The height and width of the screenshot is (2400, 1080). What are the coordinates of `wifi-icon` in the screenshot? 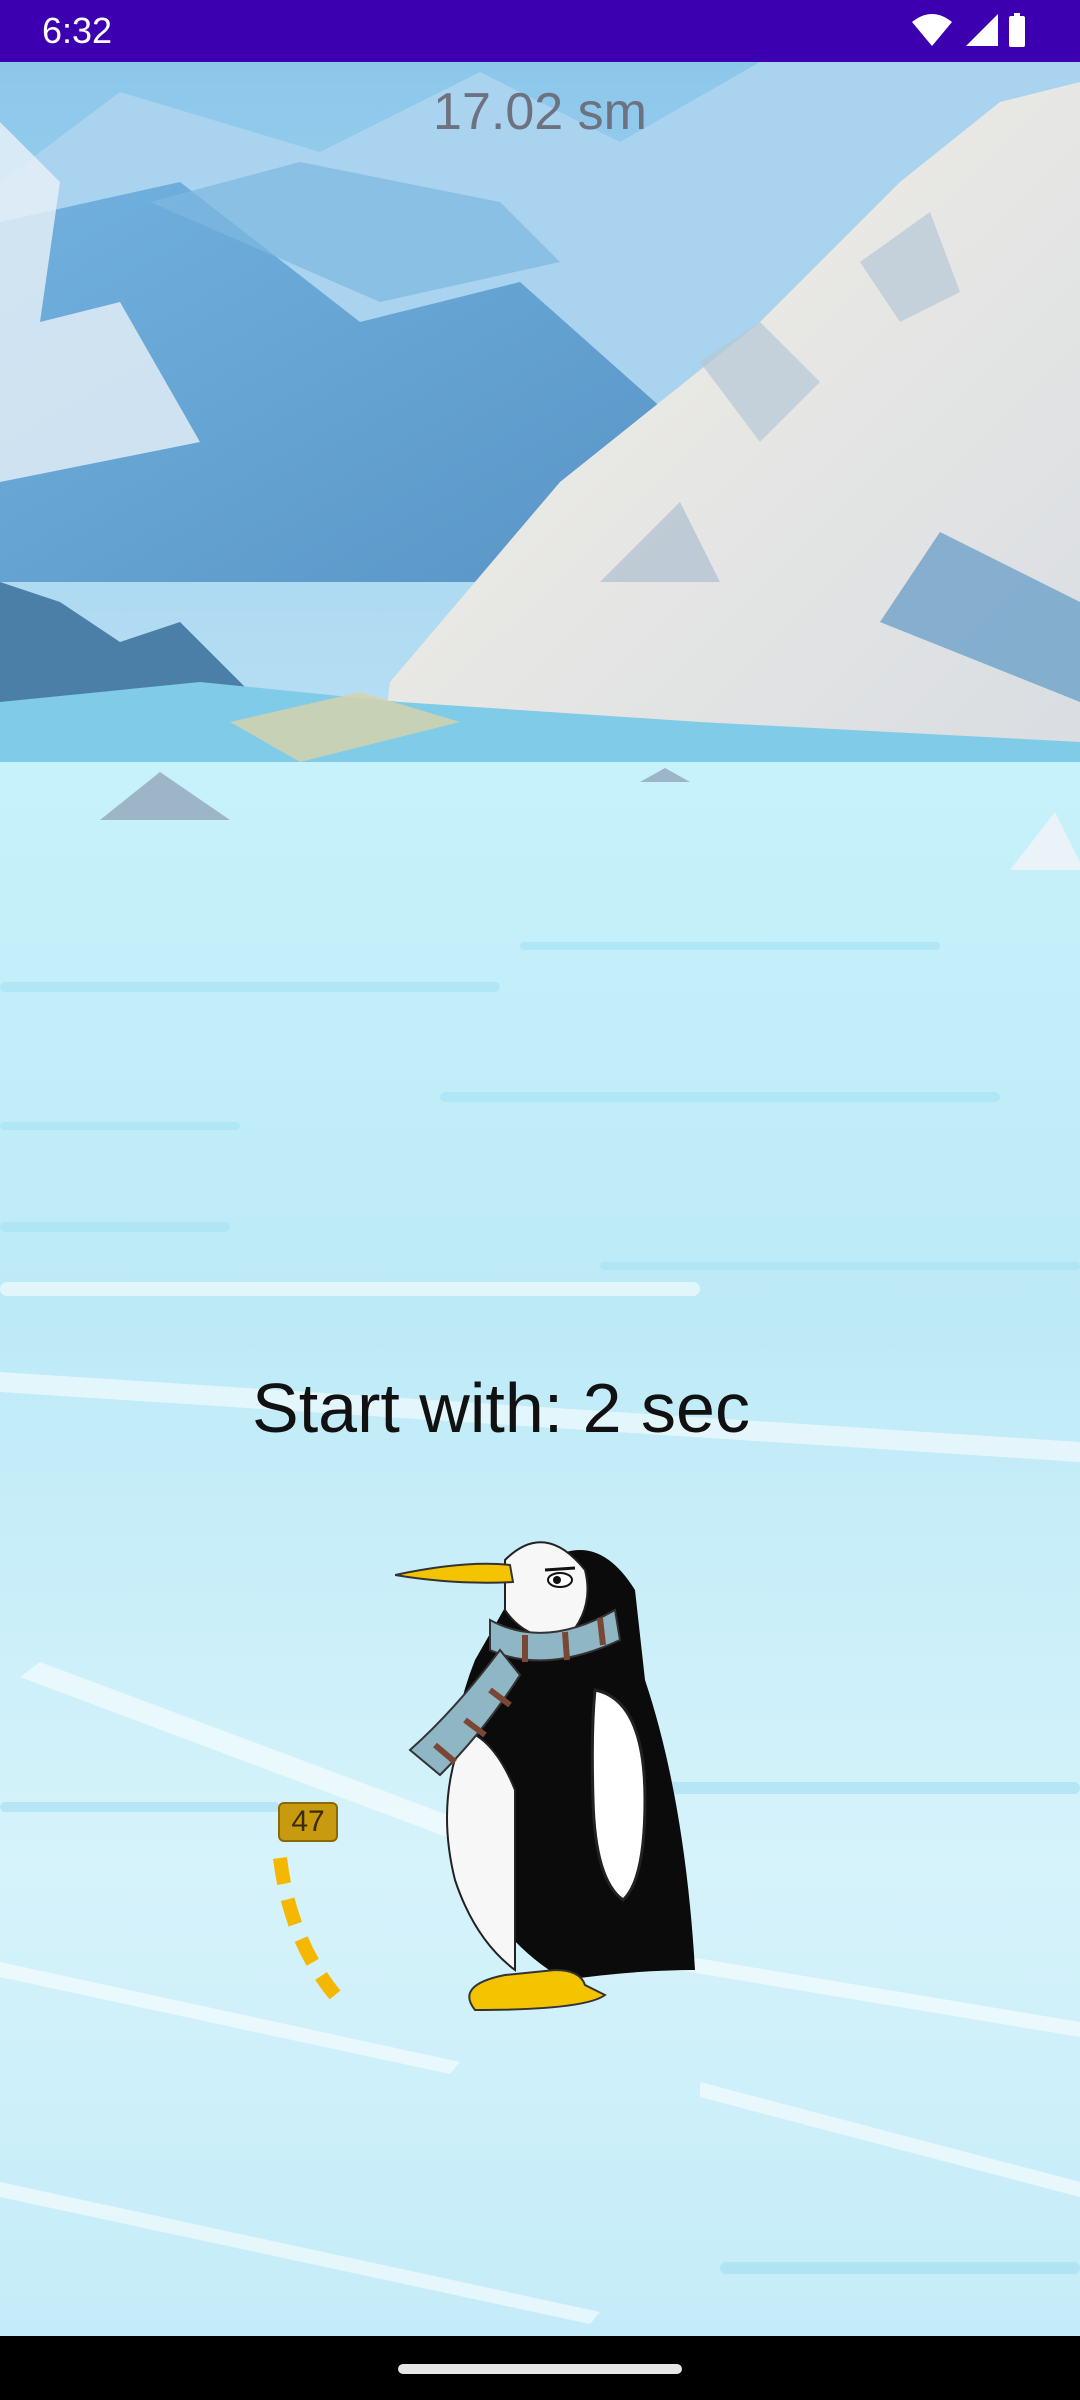 It's located at (932, 30).